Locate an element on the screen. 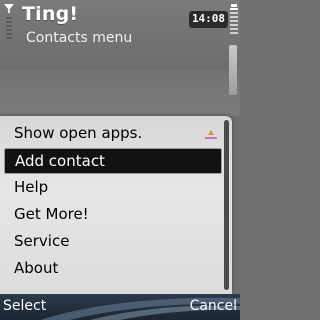 The height and width of the screenshot is (320, 320). background-area is located at coordinates (120, 93).